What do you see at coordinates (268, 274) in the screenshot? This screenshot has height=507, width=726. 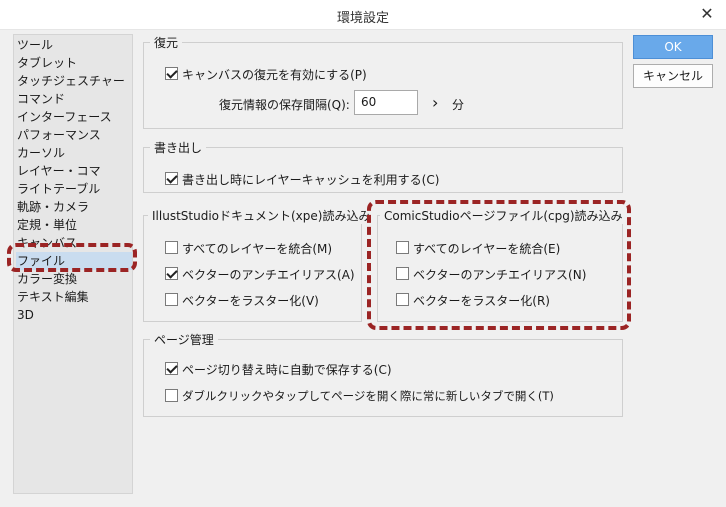 I see `illust-antialias-label: ベクターのアンチエイリアス(A)` at bounding box center [268, 274].